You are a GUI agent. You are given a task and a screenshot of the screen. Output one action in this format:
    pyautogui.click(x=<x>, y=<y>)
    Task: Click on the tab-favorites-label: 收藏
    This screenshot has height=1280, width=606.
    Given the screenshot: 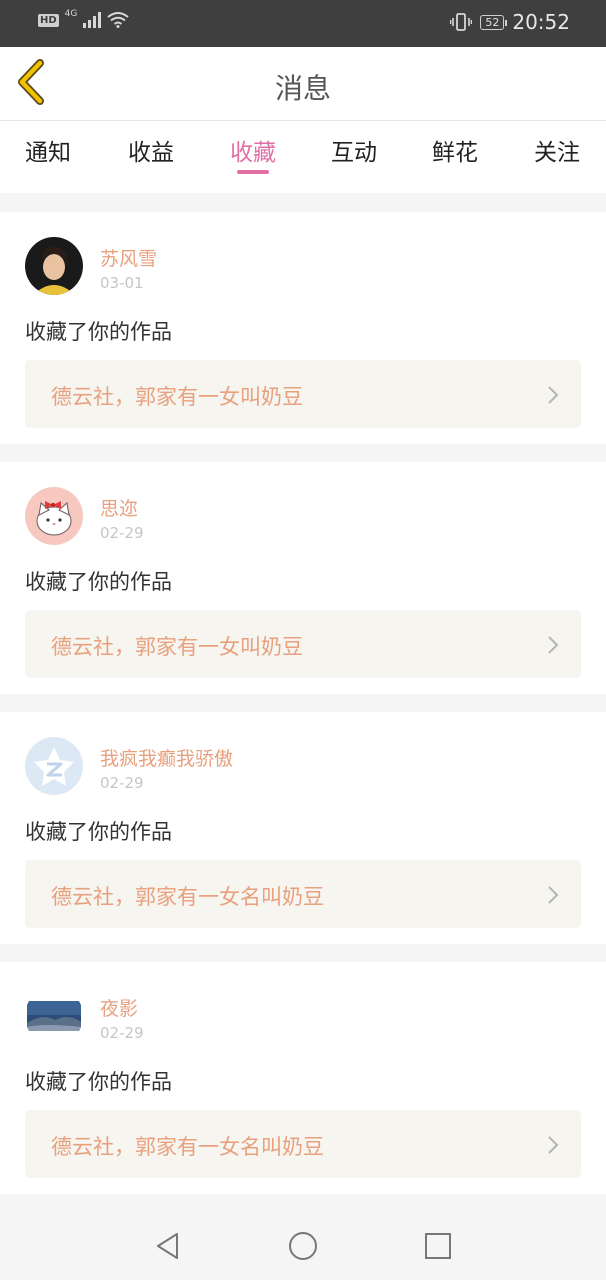 What is the action you would take?
    pyautogui.click(x=253, y=153)
    